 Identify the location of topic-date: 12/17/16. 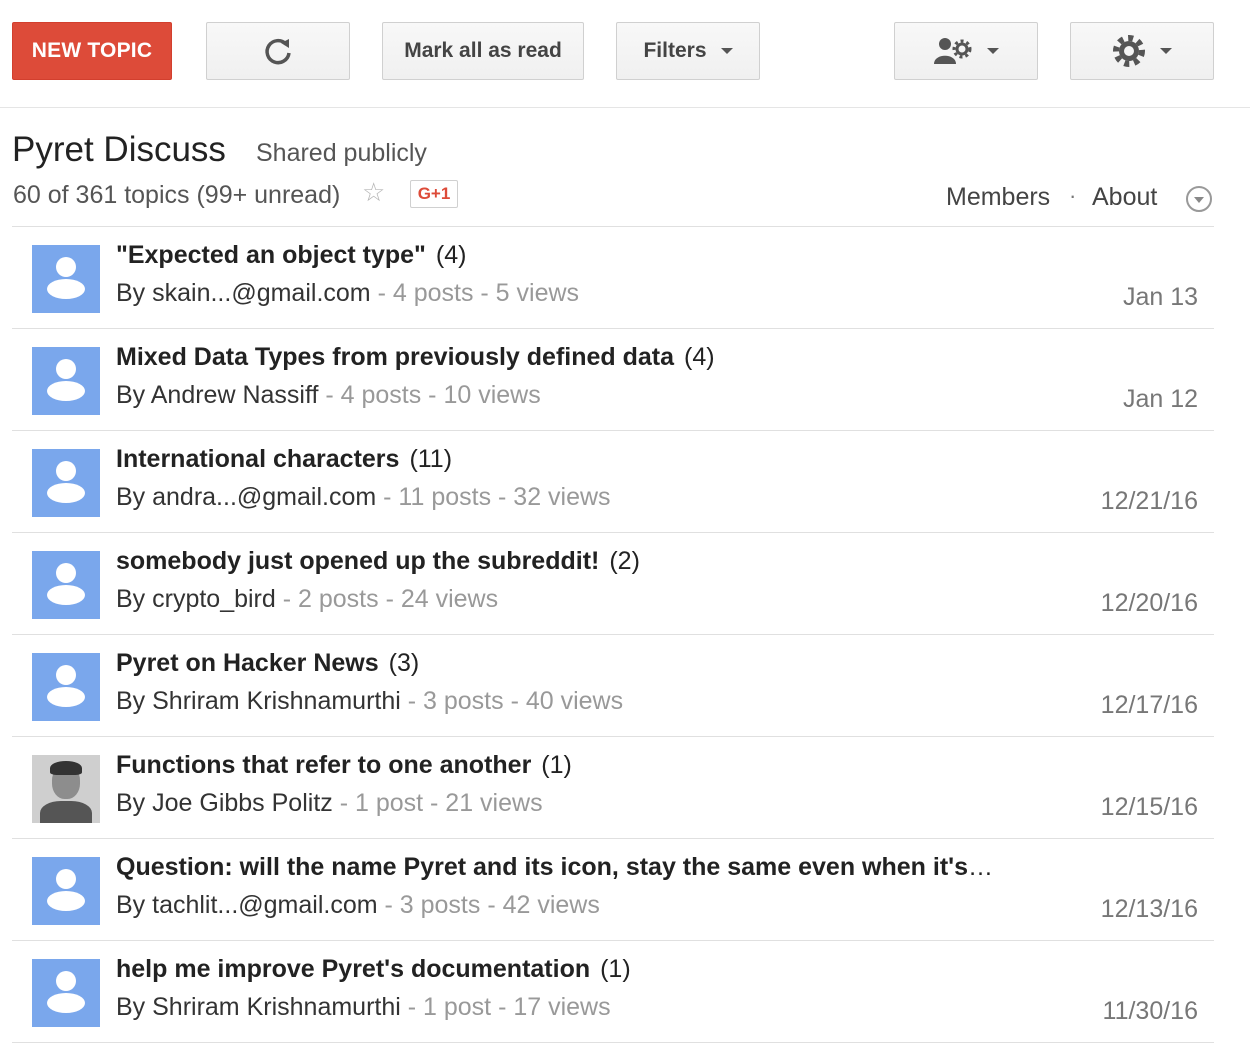
(1149, 705).